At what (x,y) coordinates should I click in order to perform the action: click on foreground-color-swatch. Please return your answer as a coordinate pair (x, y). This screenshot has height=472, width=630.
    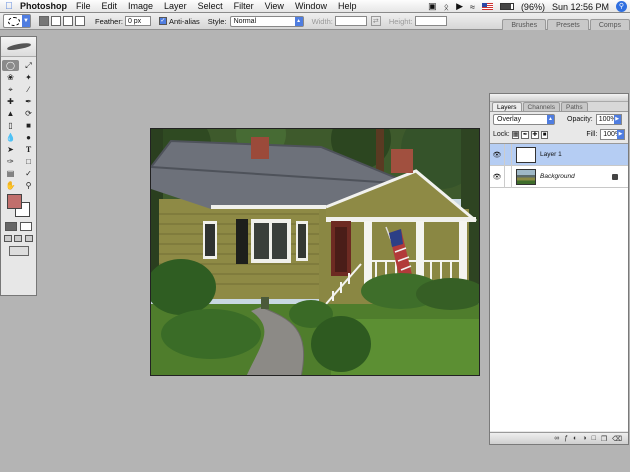
    Looking at the image, I should click on (14, 201).